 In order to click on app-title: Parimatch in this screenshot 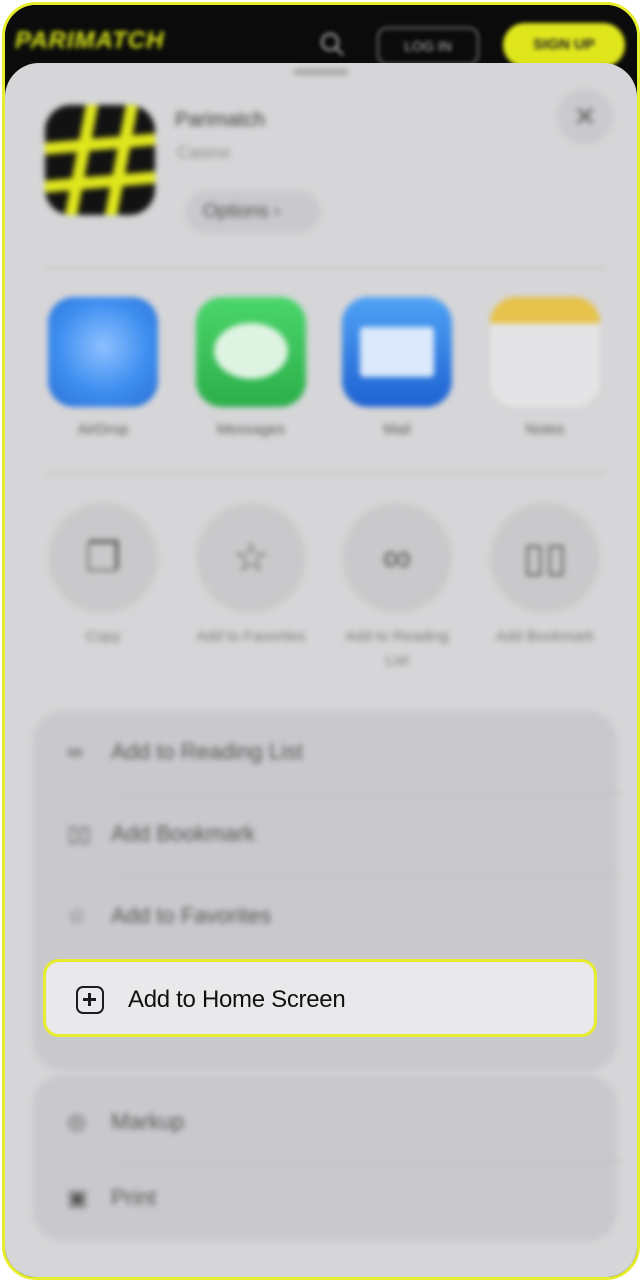, I will do `click(220, 120)`.